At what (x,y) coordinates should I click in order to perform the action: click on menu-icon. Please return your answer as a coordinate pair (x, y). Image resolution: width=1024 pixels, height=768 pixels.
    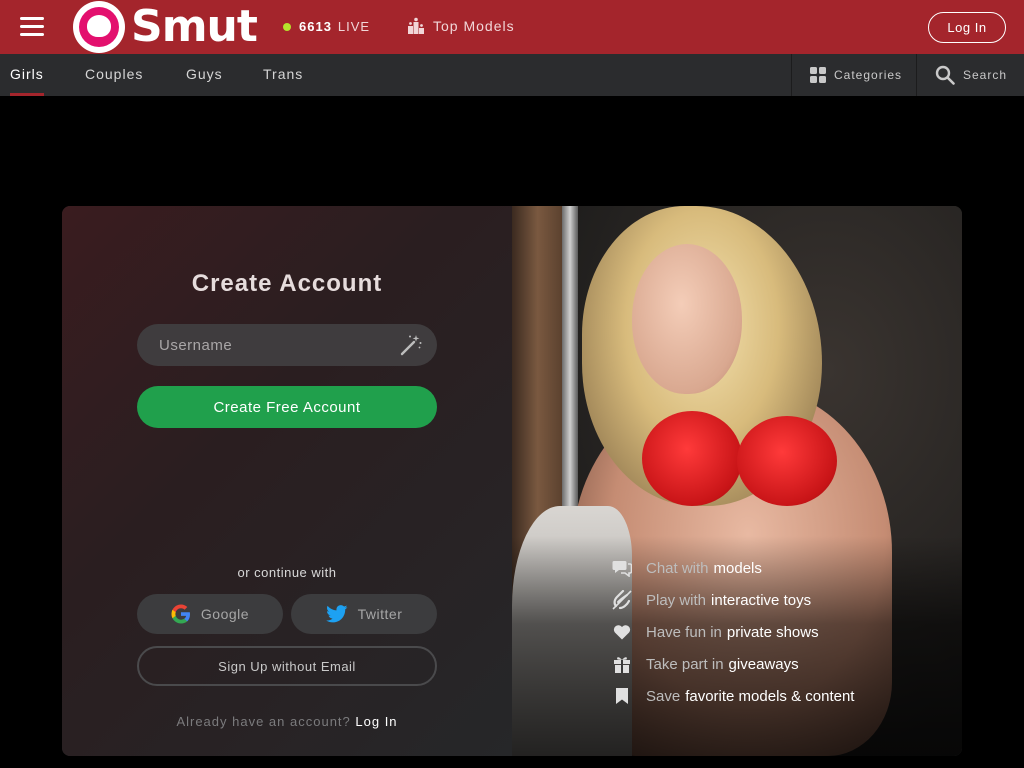
    Looking at the image, I should click on (32, 27).